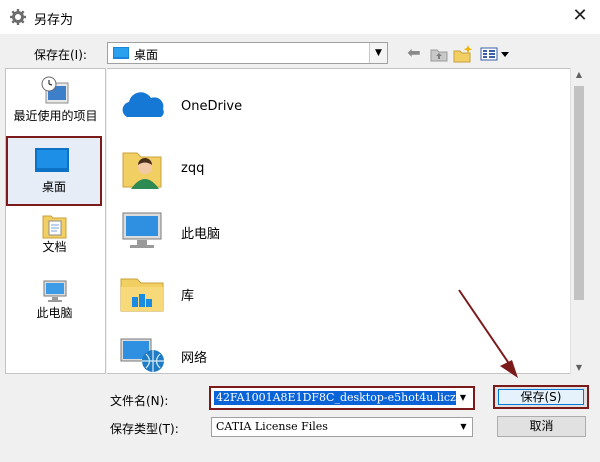 Image resolution: width=600 pixels, height=462 pixels. What do you see at coordinates (54, 247) in the screenshot?
I see `place-label-documents: 文档` at bounding box center [54, 247].